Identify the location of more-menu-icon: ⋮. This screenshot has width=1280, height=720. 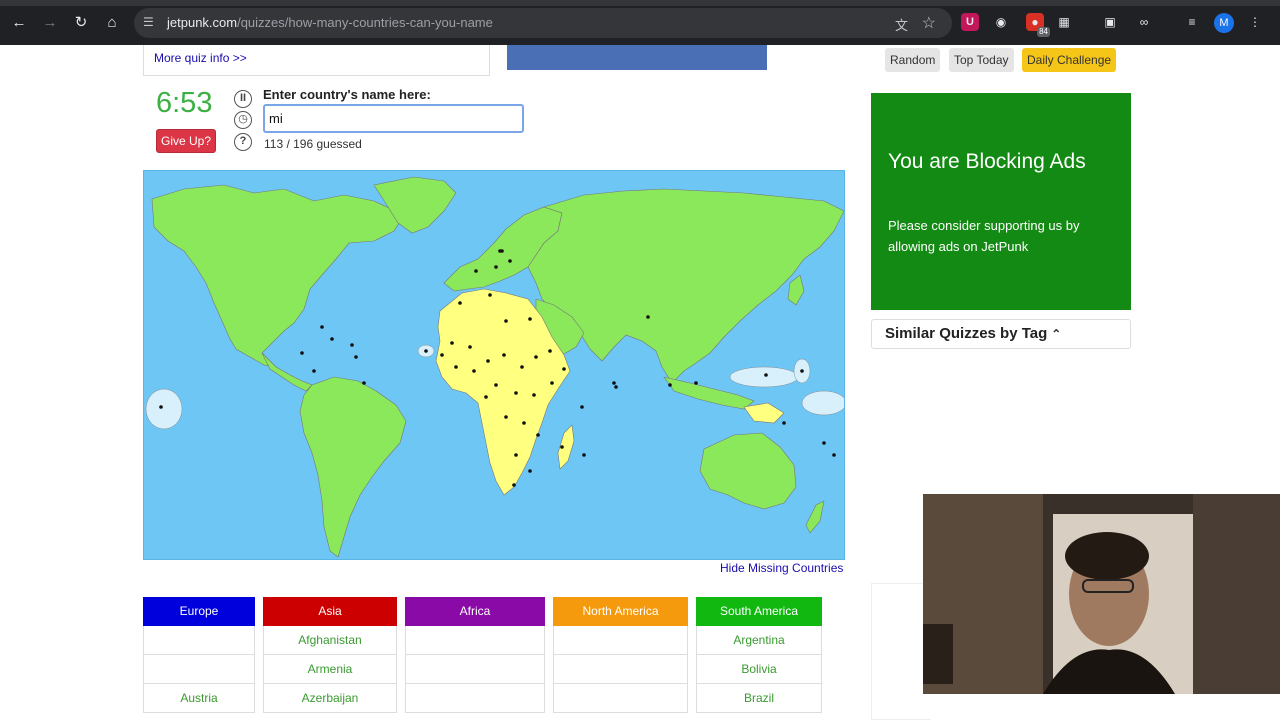
(1255, 22).